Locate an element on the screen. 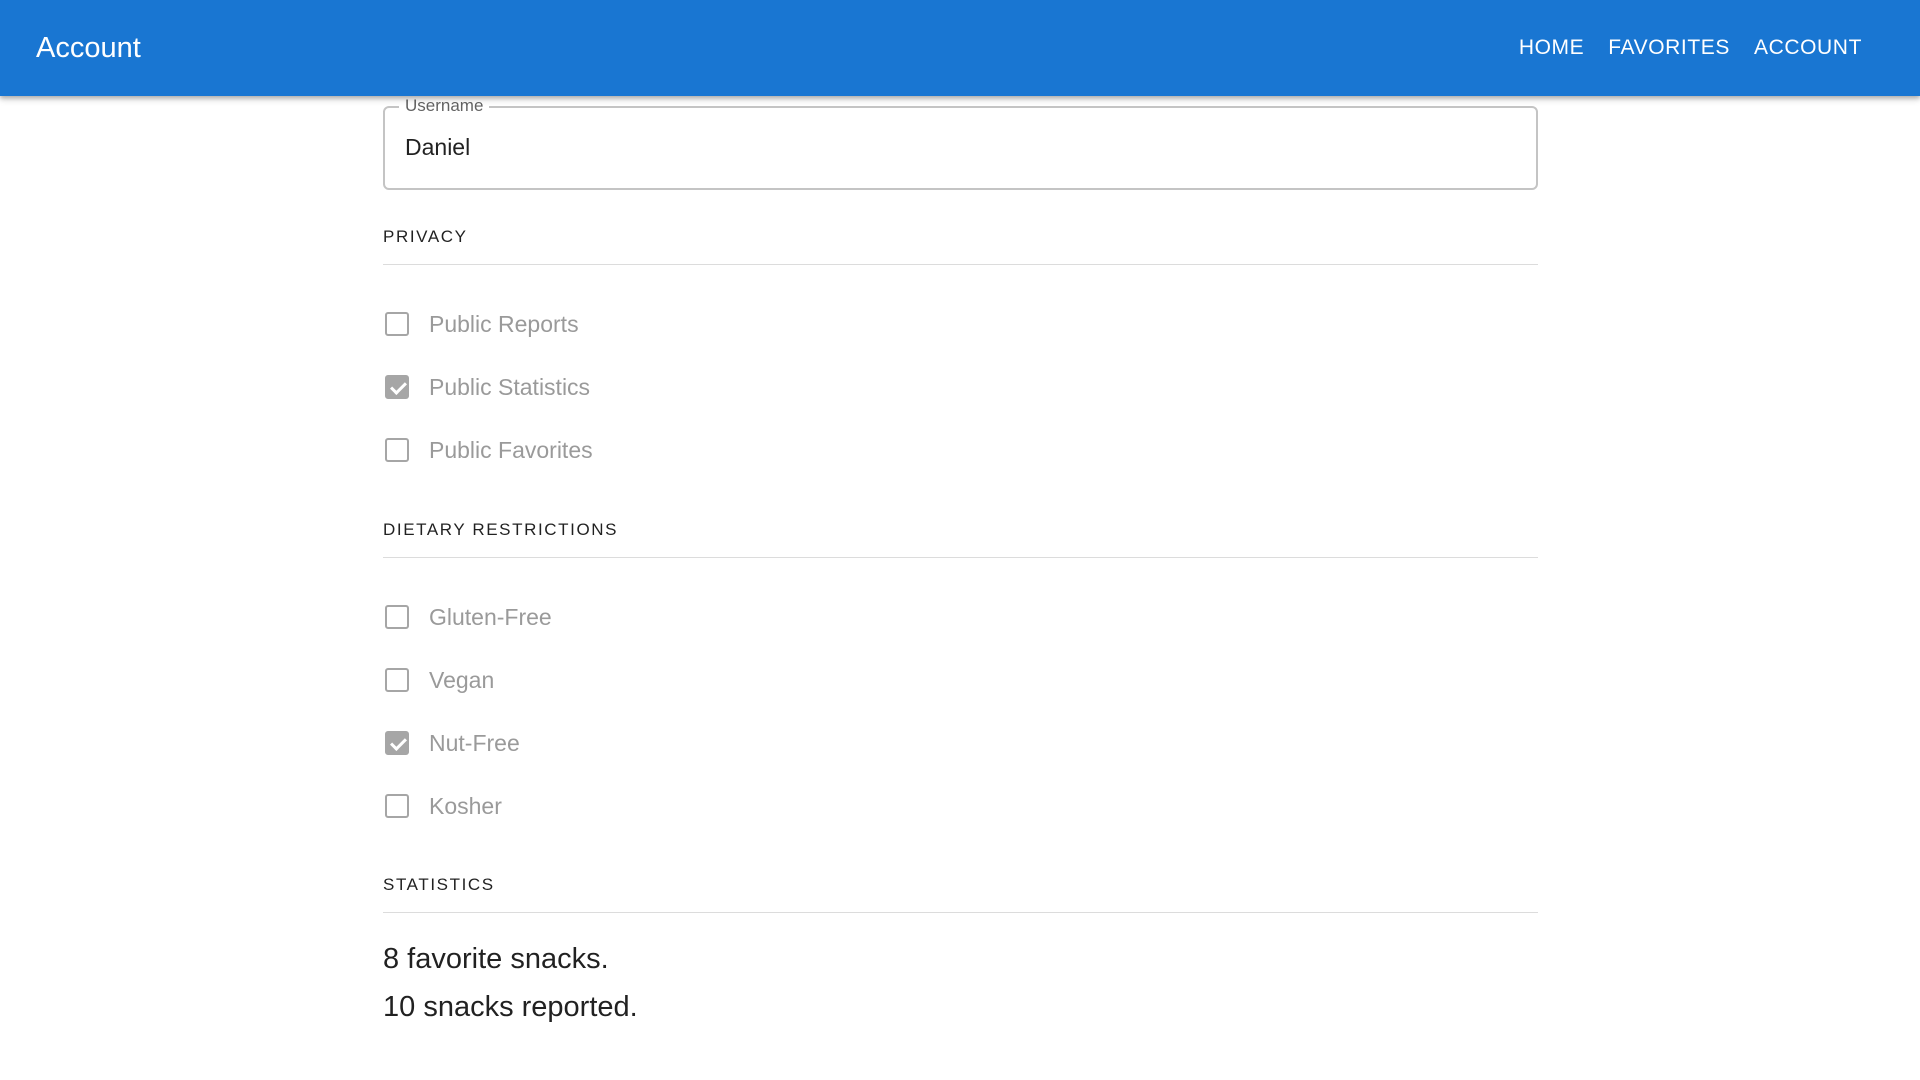  favorite-snacks-count: 8 favorite snacks. is located at coordinates (496, 959).